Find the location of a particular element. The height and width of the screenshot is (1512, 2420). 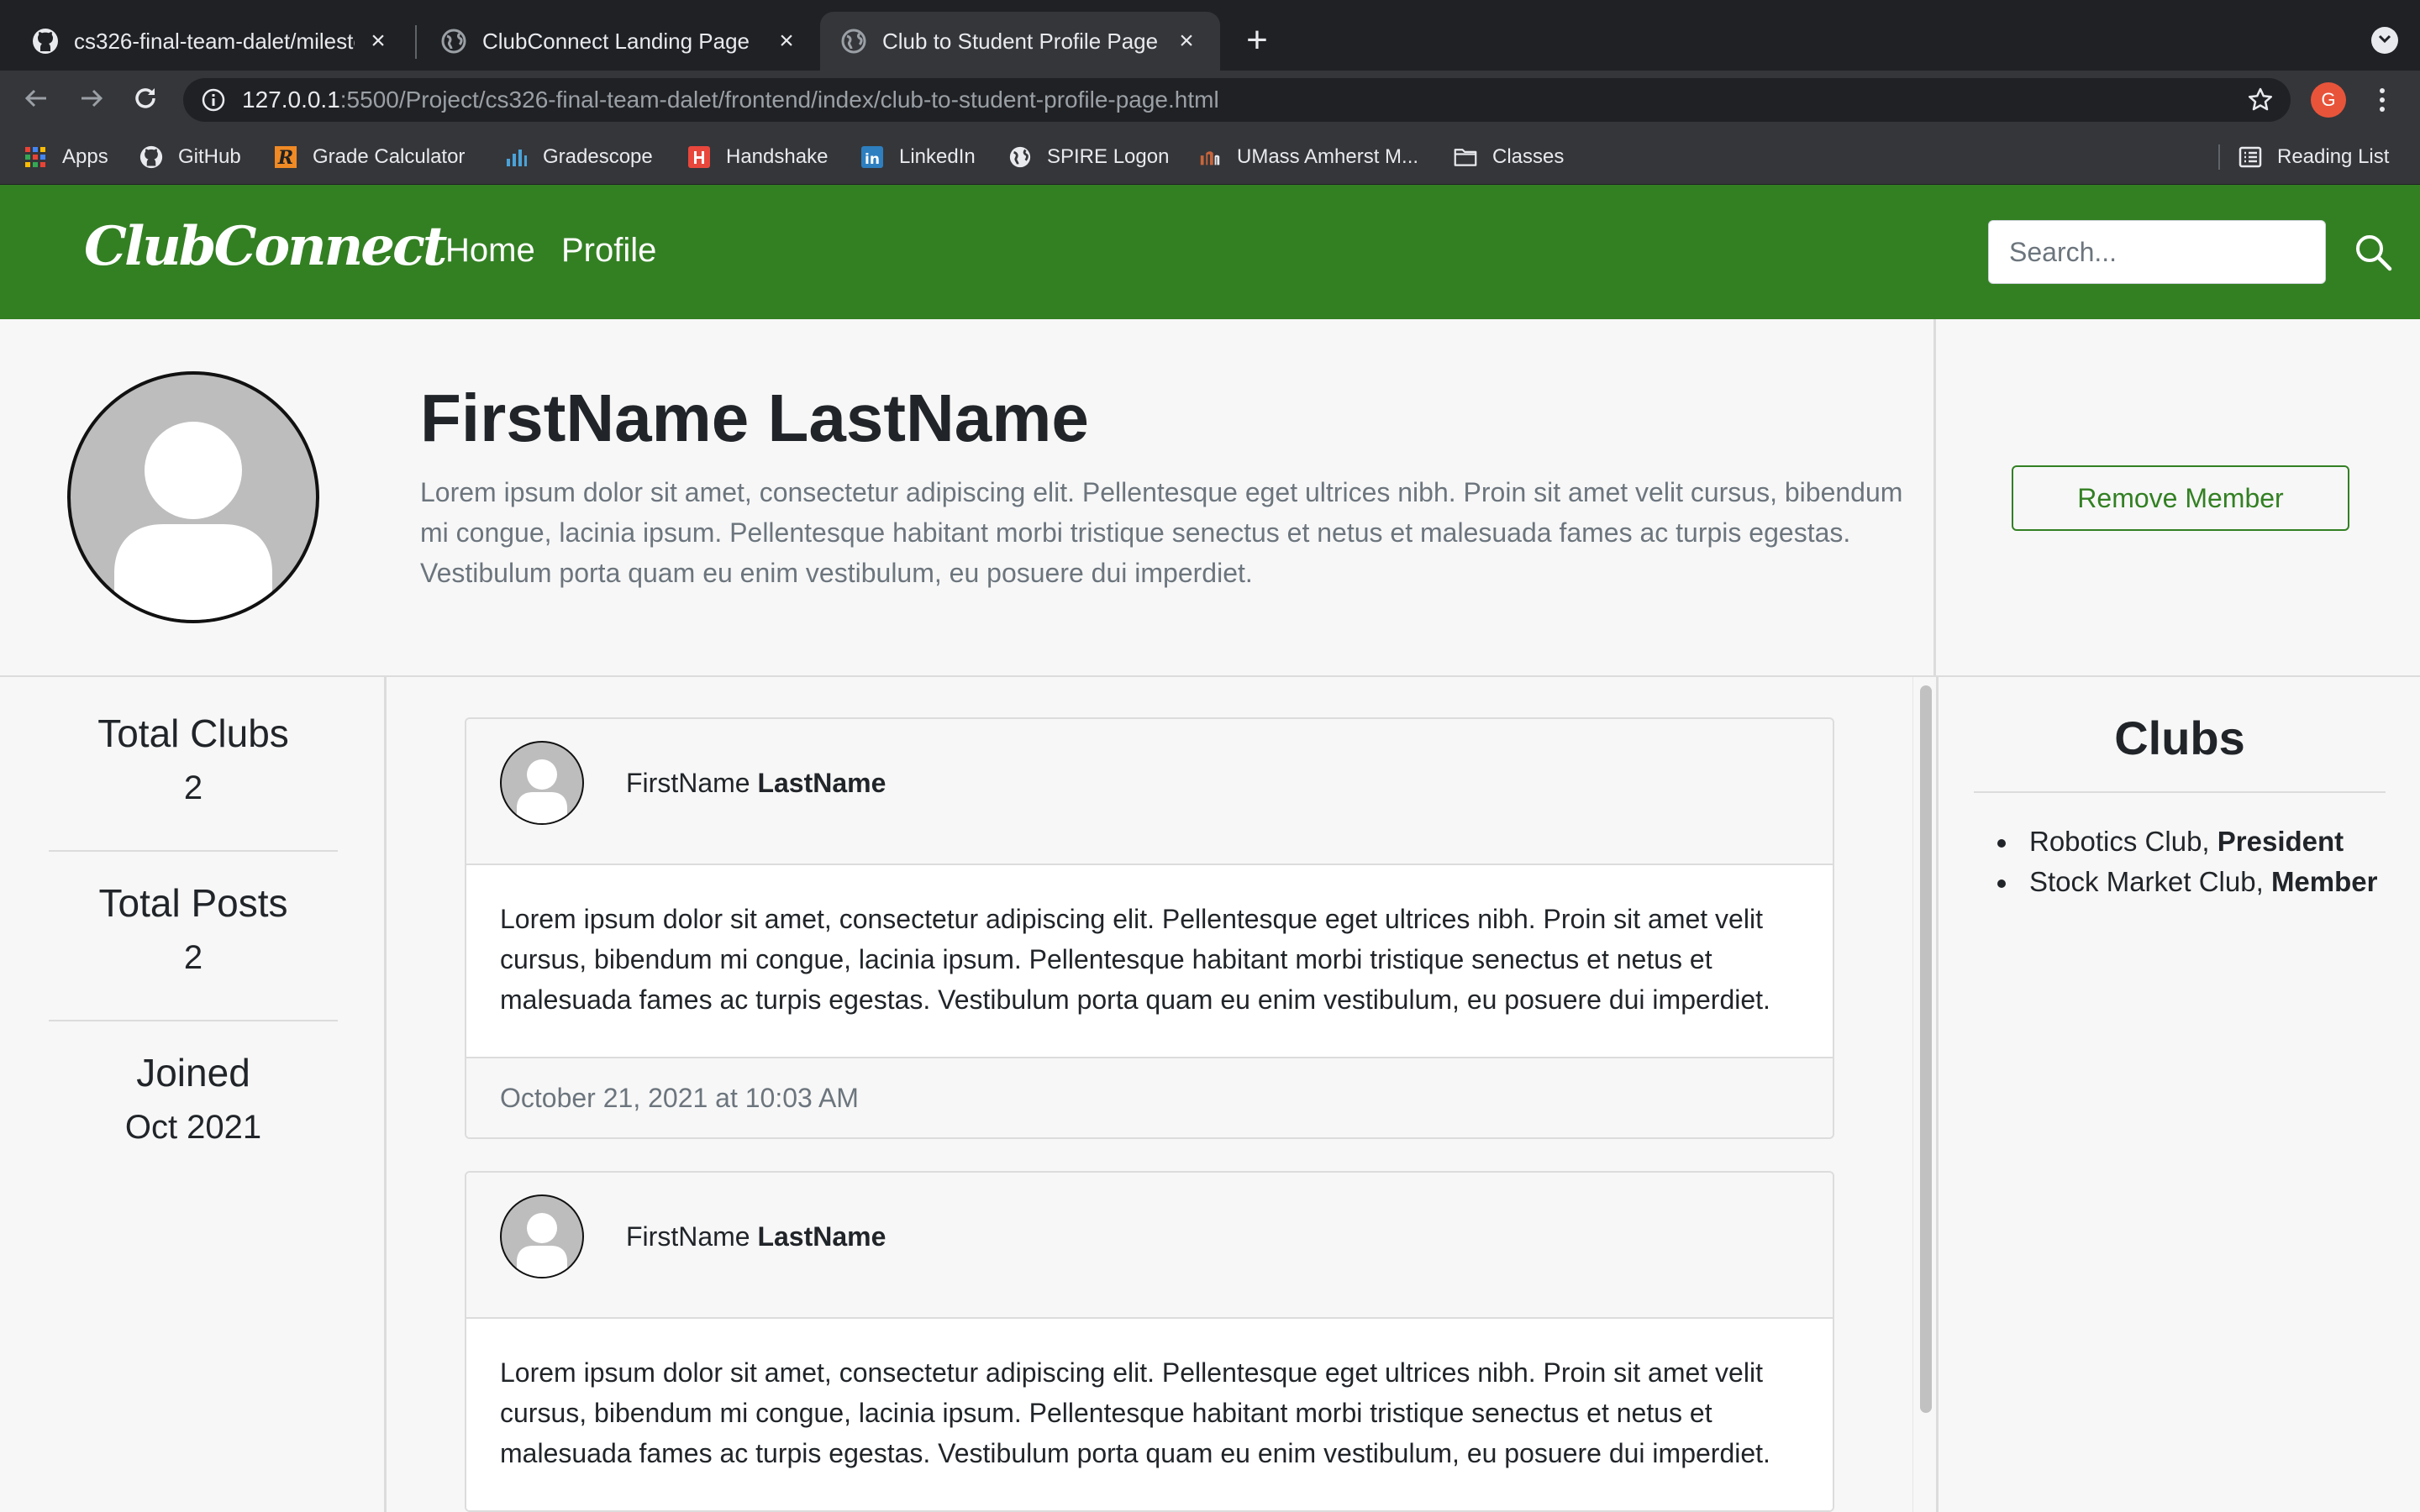

bookmark-github: GitHub is located at coordinates (190, 157).